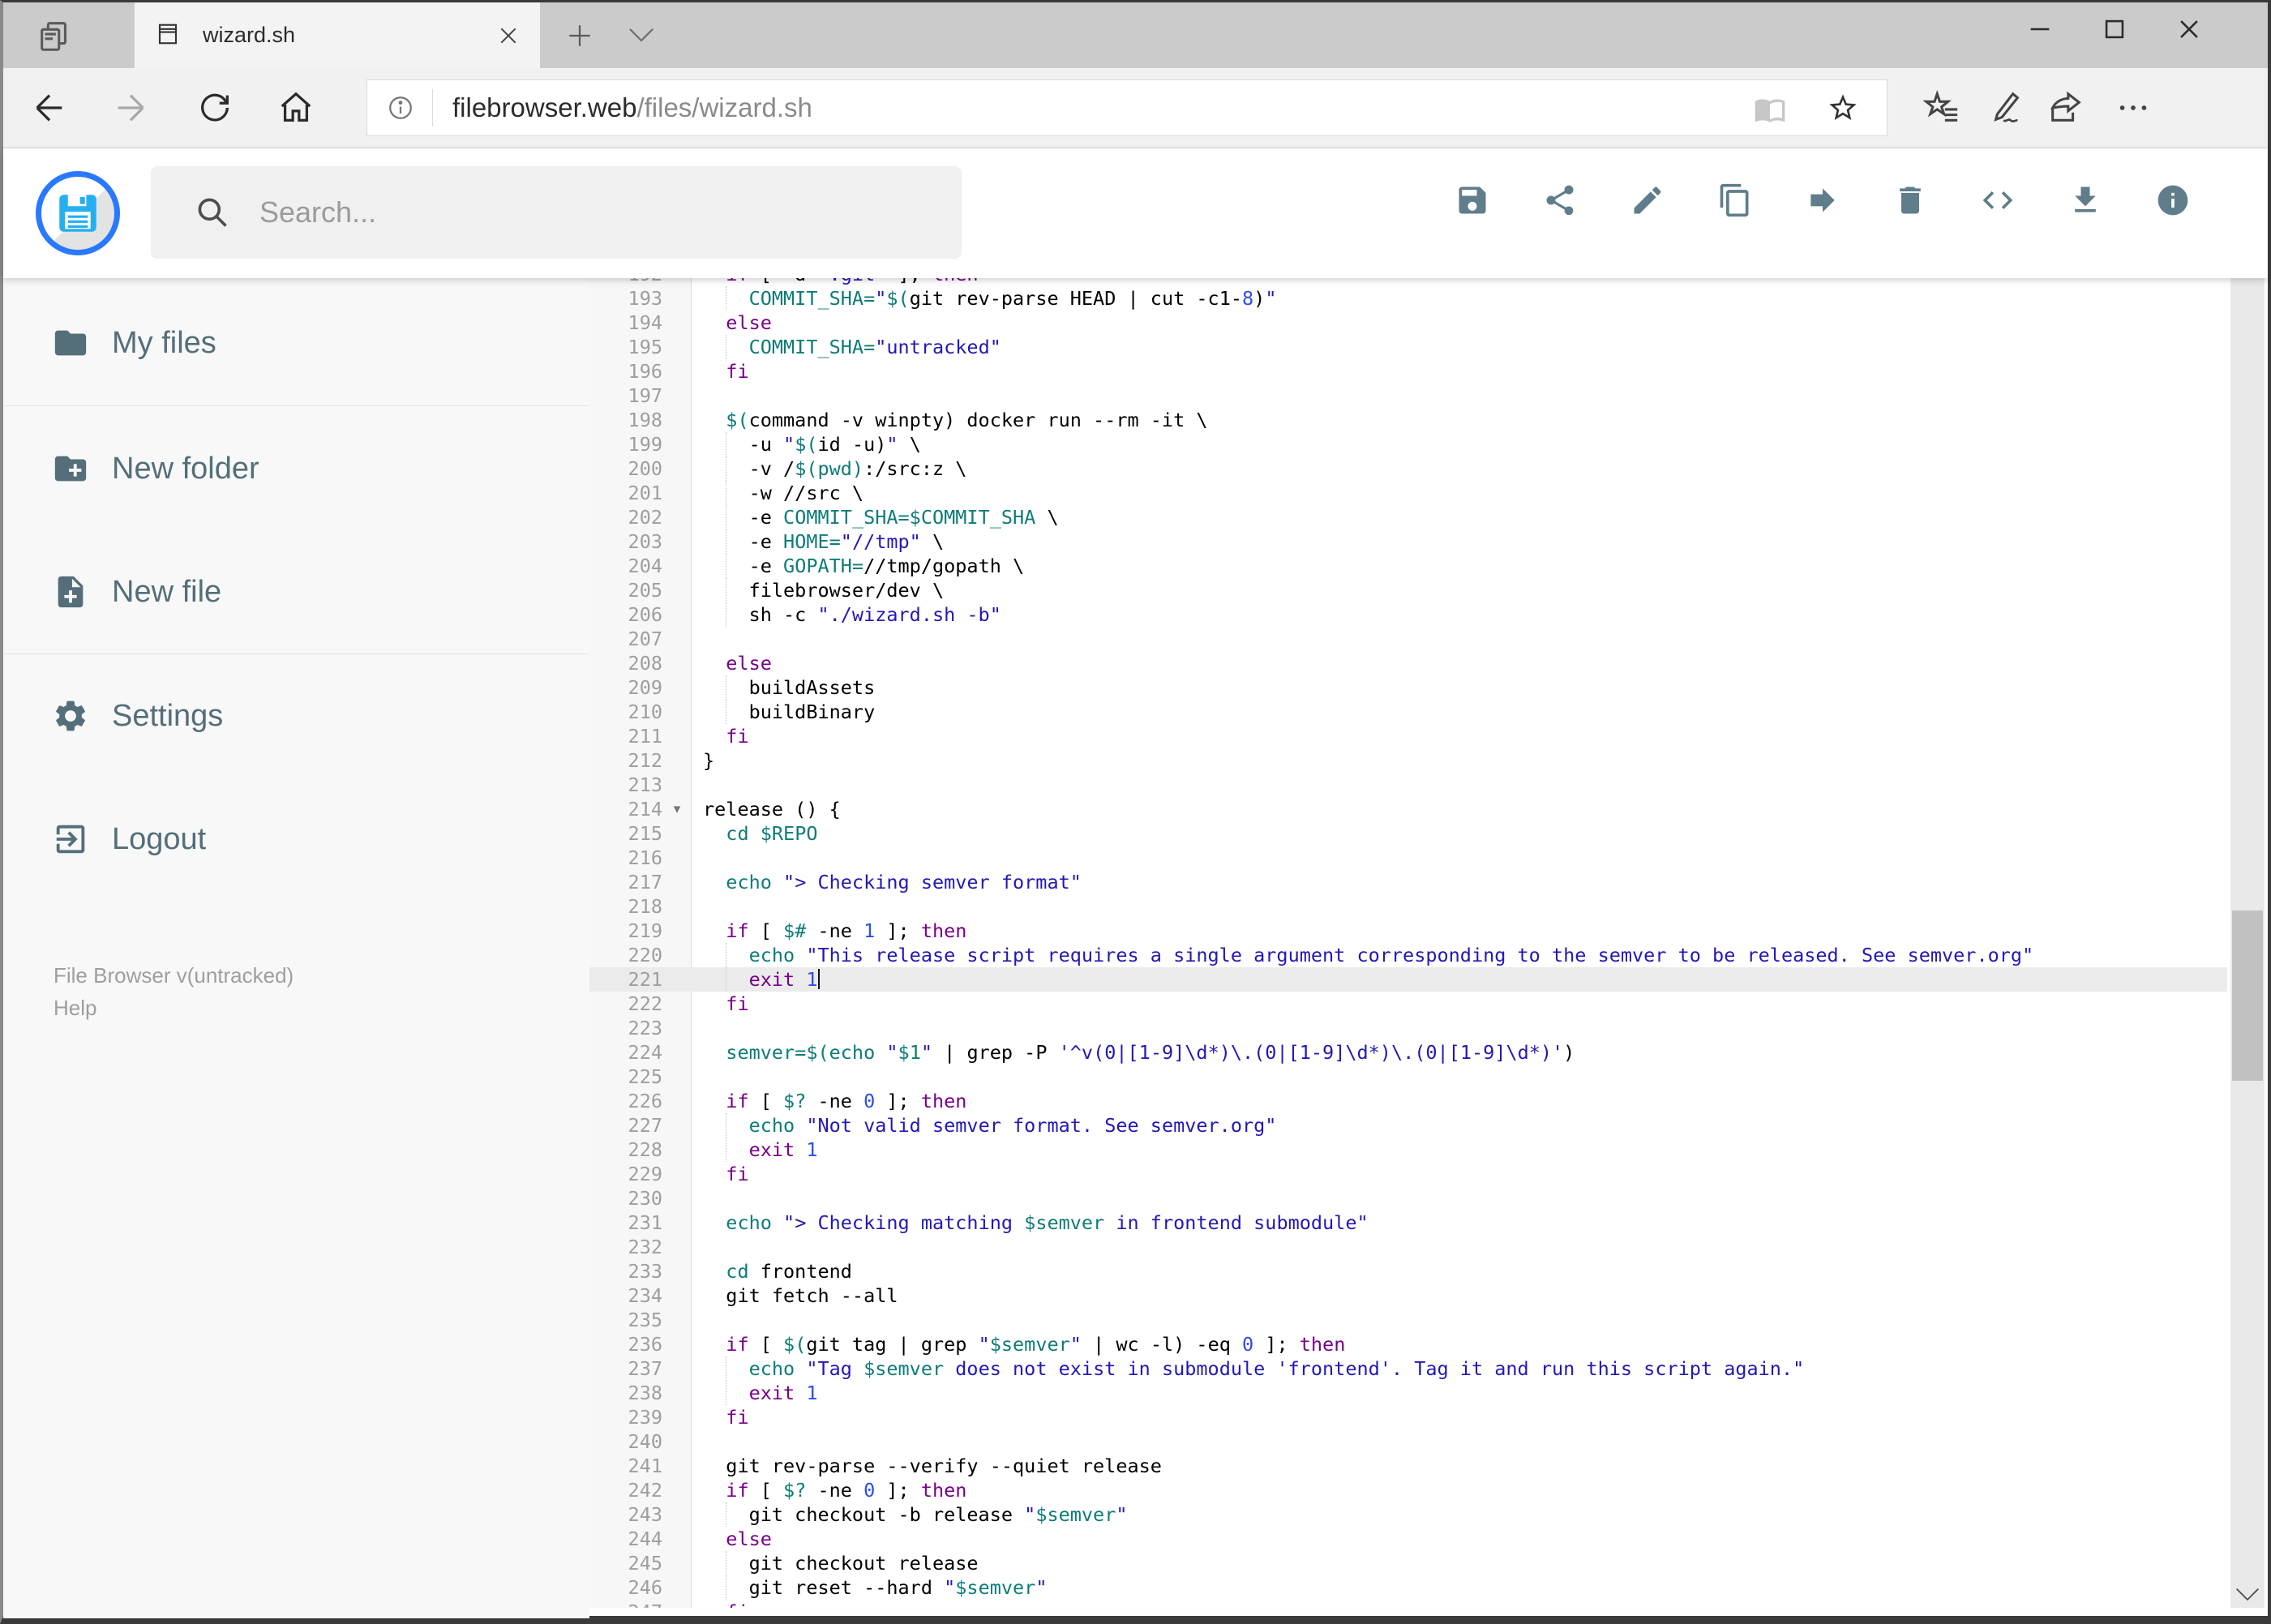  Describe the element at coordinates (508, 36) in the screenshot. I see `close-tab-icon` at that location.